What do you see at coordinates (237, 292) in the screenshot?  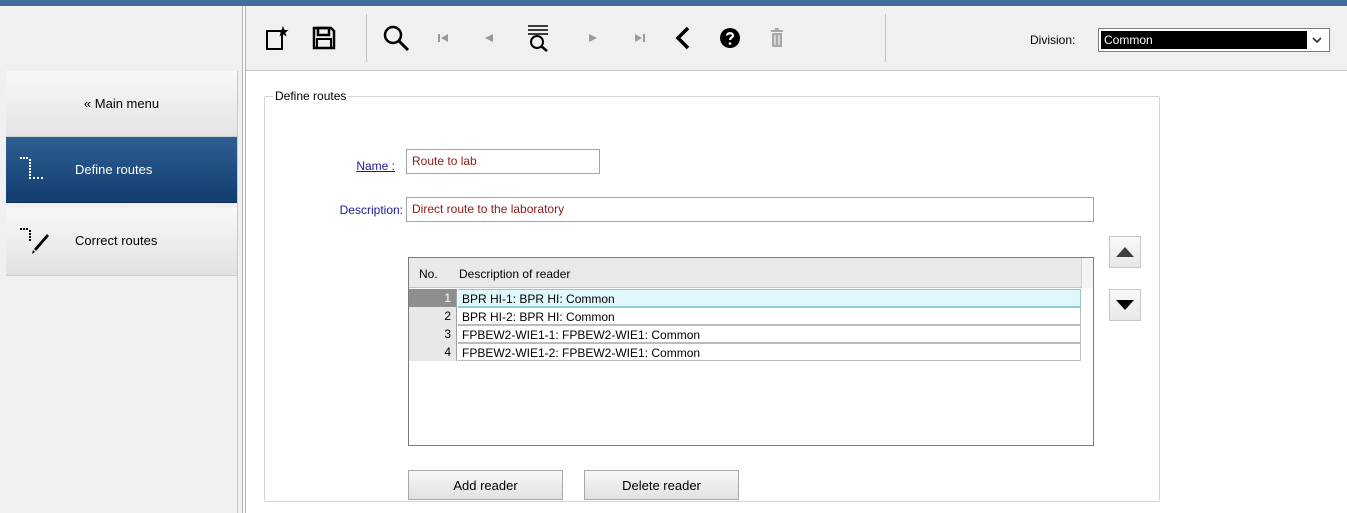 I see `sidebar-border` at bounding box center [237, 292].